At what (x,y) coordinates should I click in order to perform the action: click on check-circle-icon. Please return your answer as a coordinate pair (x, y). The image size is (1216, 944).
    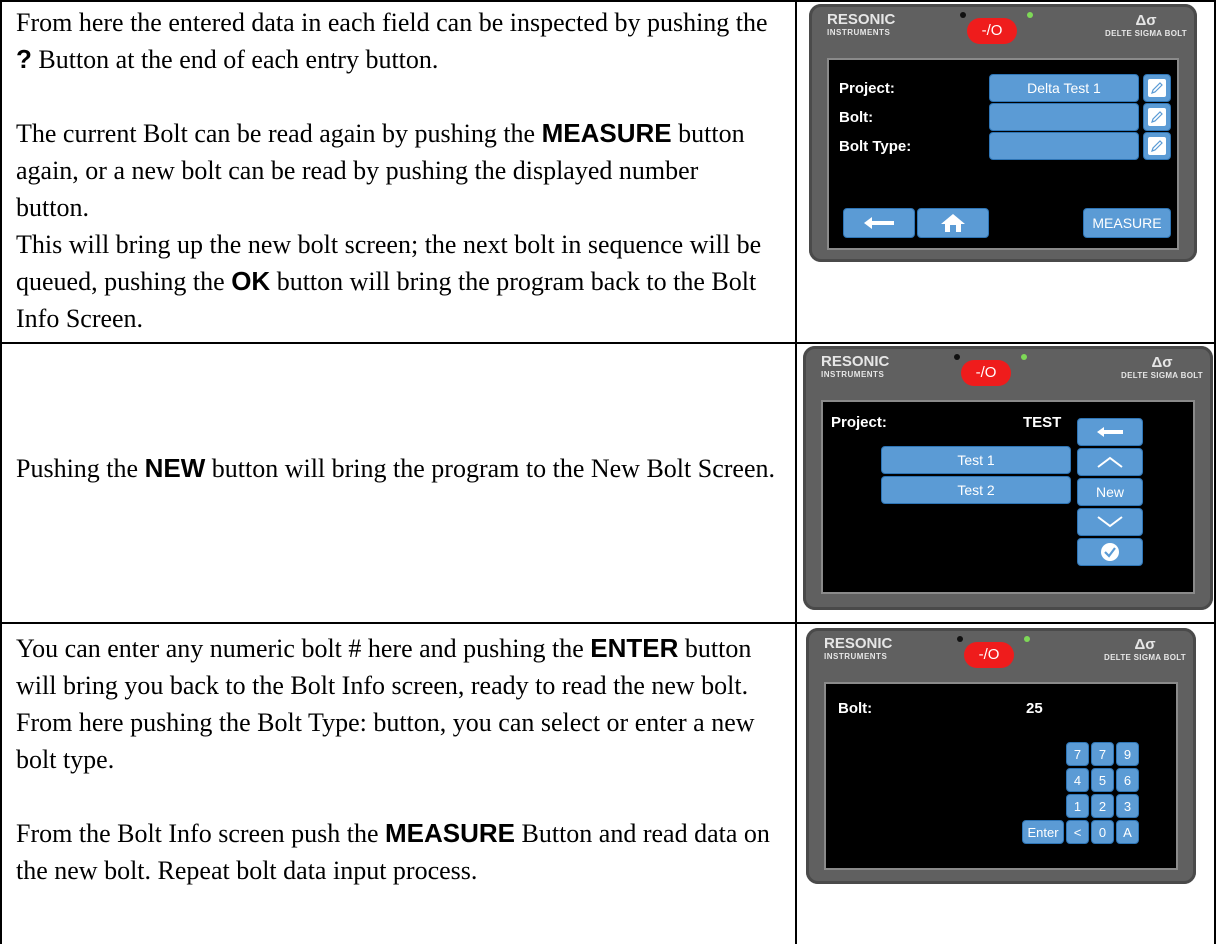
    Looking at the image, I should click on (1110, 552).